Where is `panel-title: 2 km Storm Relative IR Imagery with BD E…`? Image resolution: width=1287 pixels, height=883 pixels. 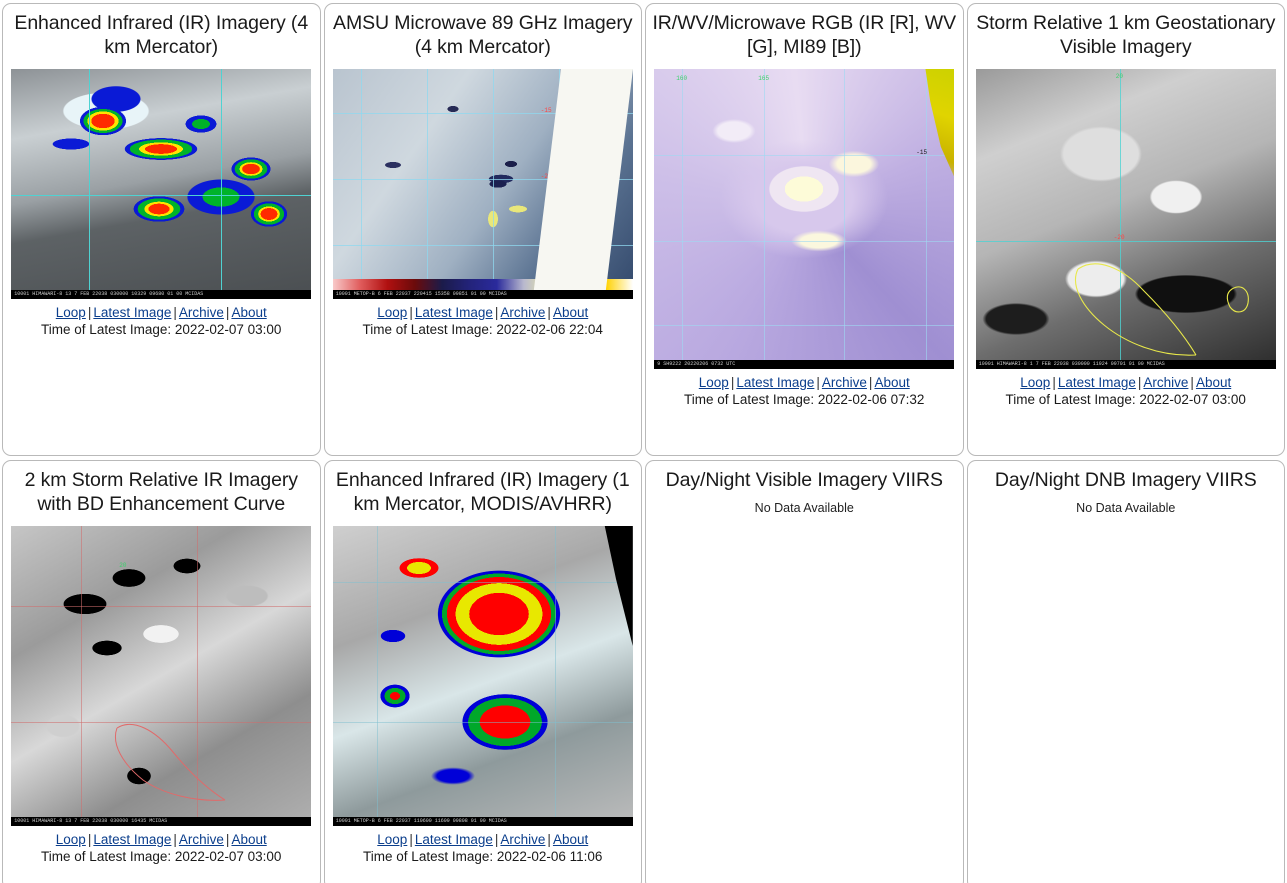 panel-title: 2 km Storm Relative IR Imagery with BD E… is located at coordinates (161, 492).